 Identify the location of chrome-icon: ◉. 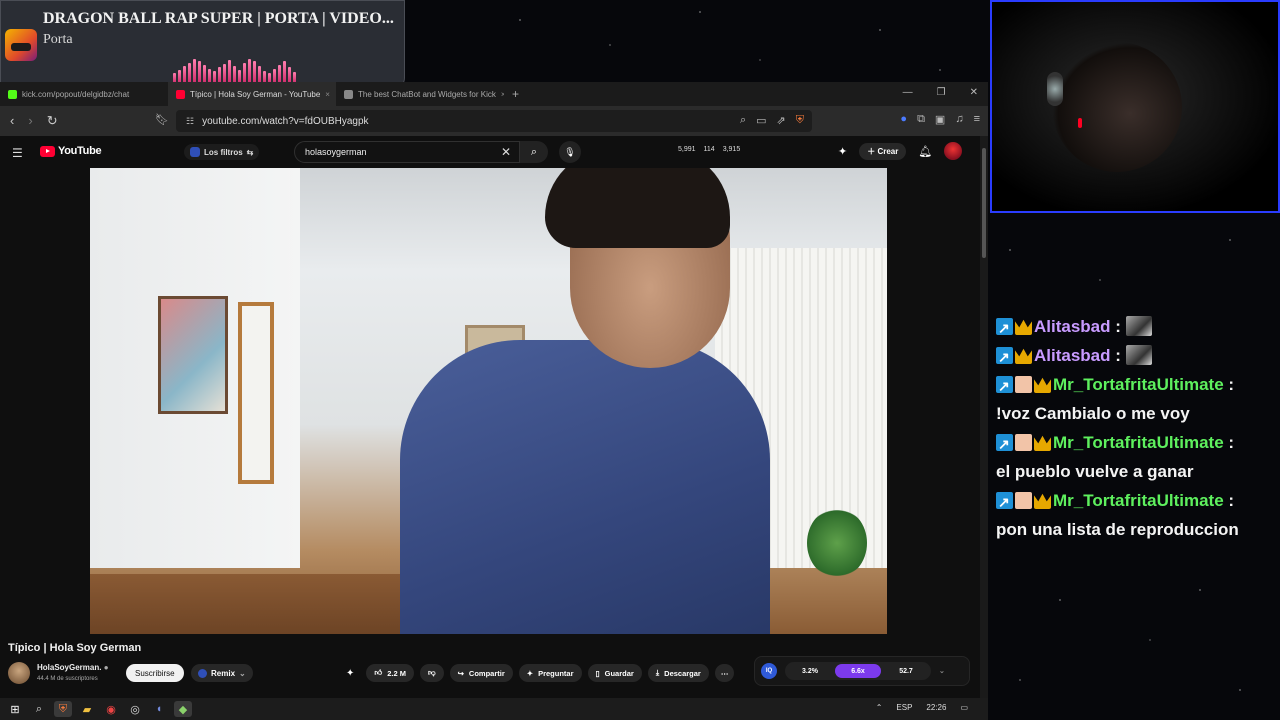
(111, 709).